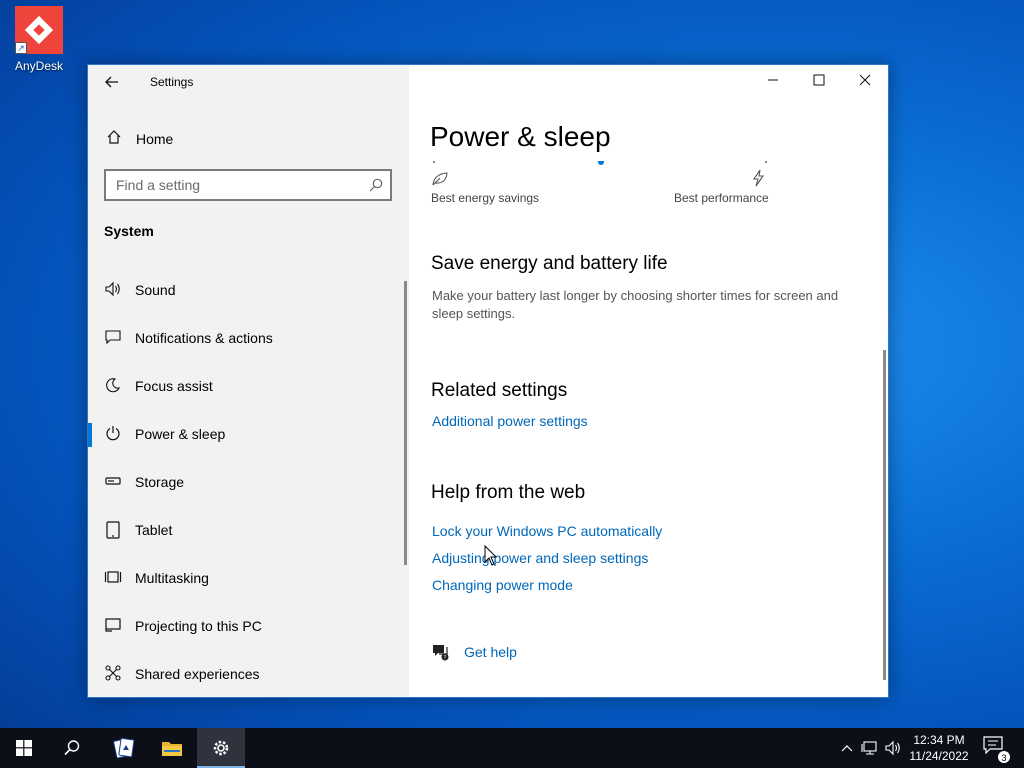 This screenshot has height=768, width=1024. I want to click on back-button, so click(112, 82).